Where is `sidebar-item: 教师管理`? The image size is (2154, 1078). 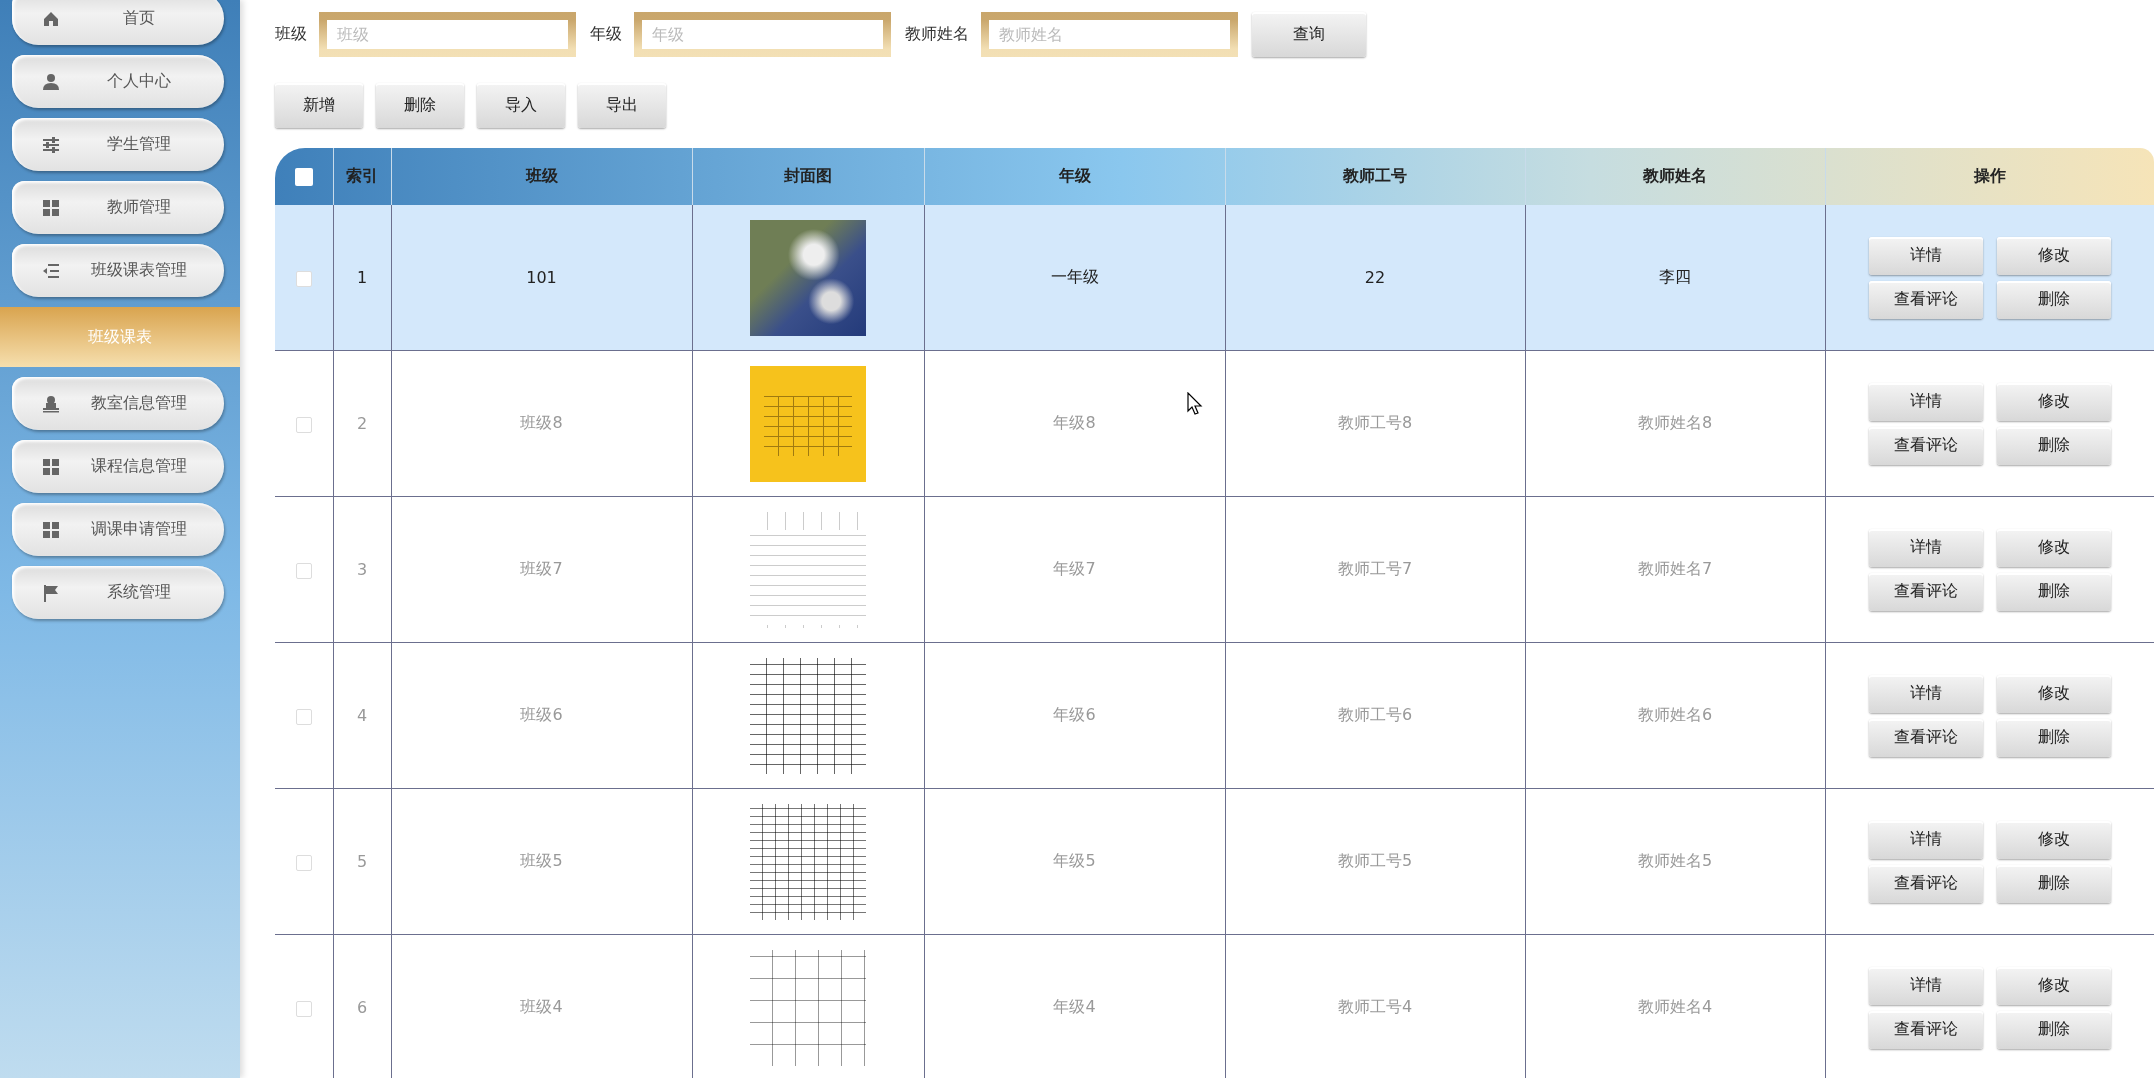 sidebar-item: 教师管理 is located at coordinates (118, 207).